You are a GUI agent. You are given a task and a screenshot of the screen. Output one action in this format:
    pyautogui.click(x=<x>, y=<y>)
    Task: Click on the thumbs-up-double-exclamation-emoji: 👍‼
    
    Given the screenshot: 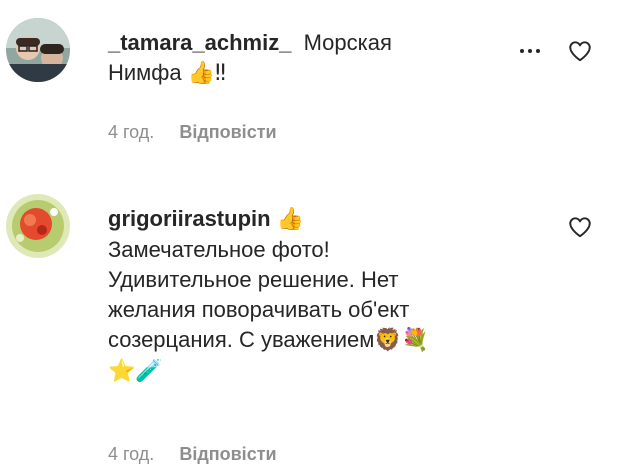 What is the action you would take?
    pyautogui.click(x=206, y=73)
    